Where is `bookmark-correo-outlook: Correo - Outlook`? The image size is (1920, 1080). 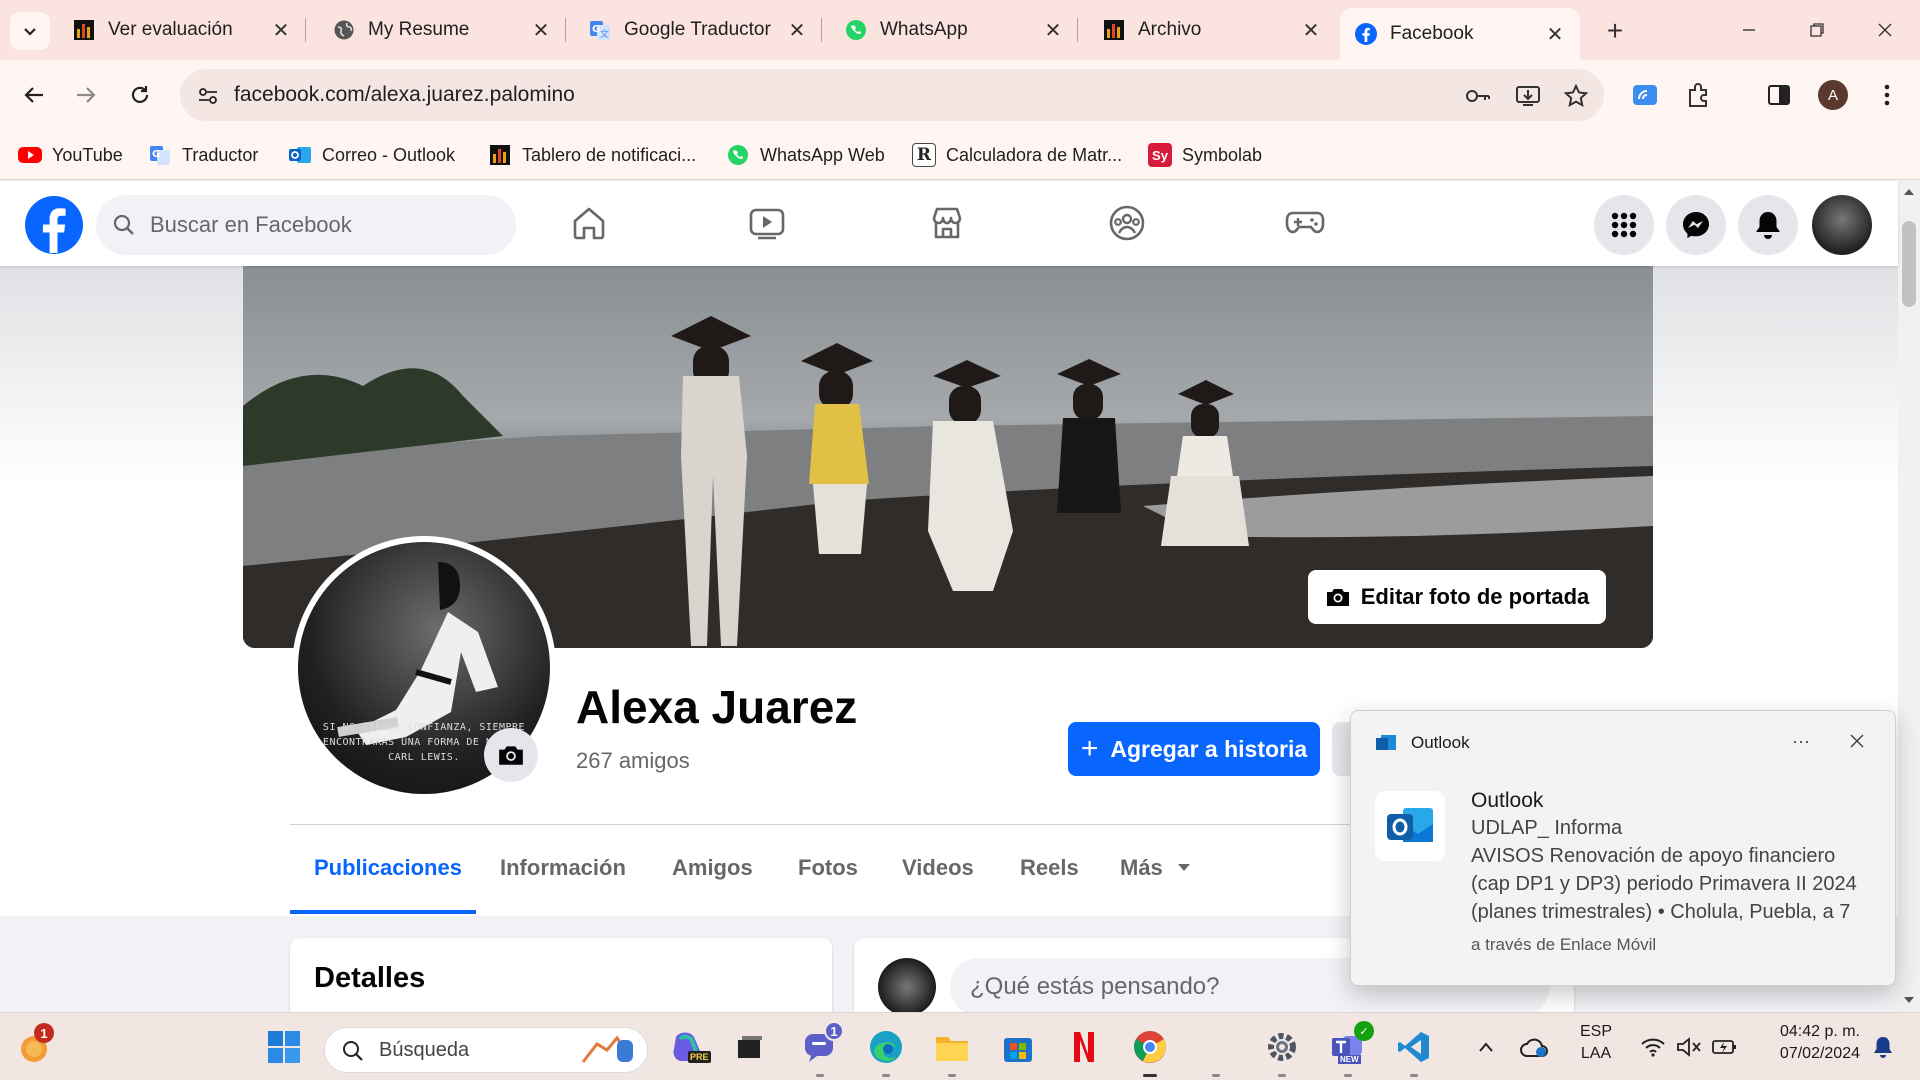 bookmark-correo-outlook: Correo - Outlook is located at coordinates (371, 155).